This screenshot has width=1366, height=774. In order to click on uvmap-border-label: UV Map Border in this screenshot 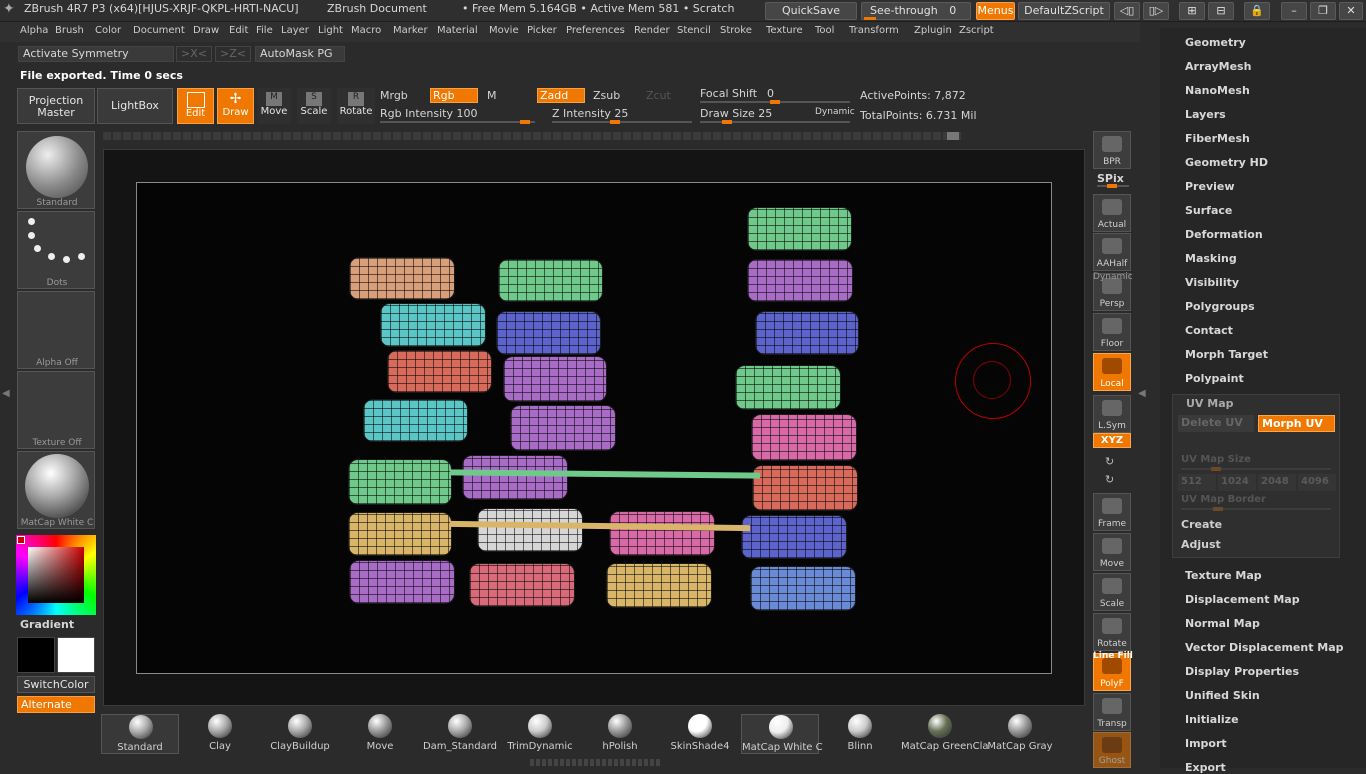, I will do `click(1223, 499)`.